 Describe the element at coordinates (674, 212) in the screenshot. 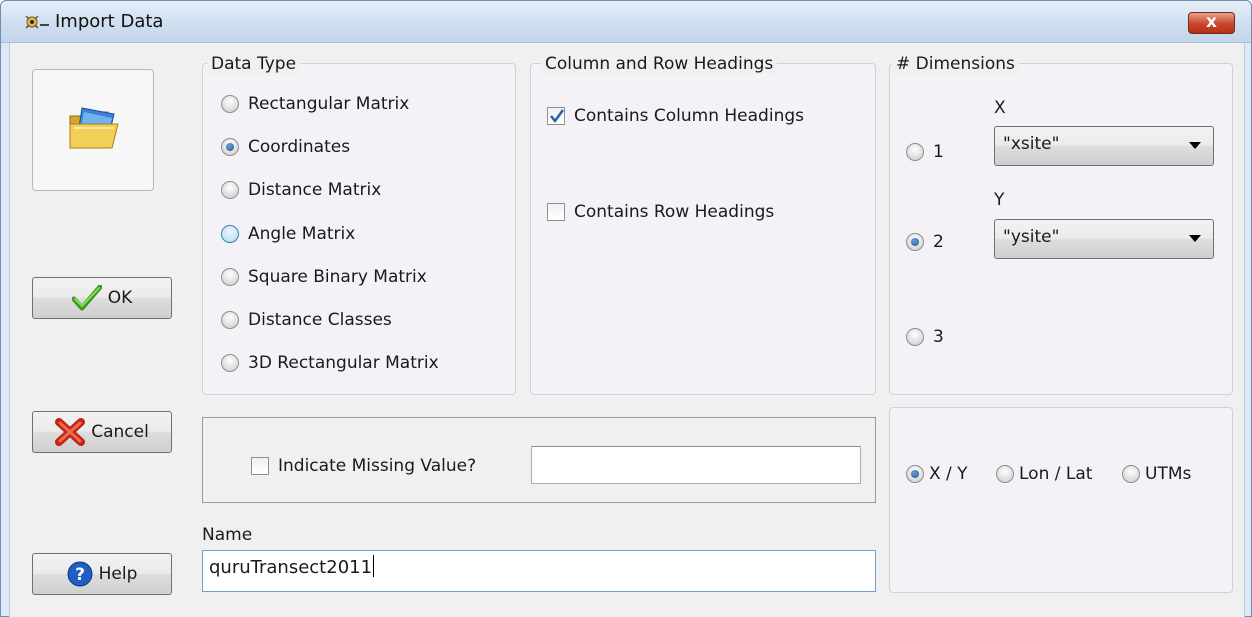

I see `checkbox-label: Contains Row Headings` at that location.